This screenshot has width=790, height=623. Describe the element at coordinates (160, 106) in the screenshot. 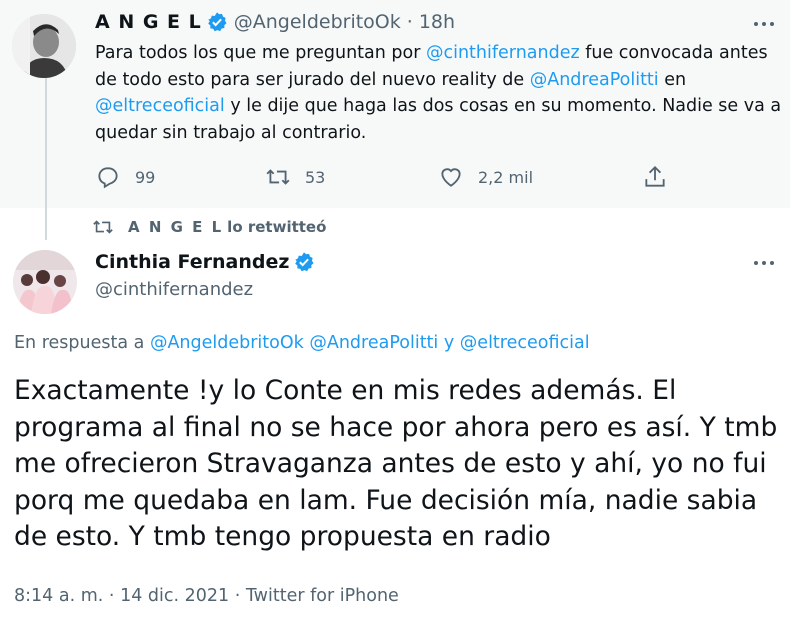

I see `mention-link: @eltreceoficial` at that location.